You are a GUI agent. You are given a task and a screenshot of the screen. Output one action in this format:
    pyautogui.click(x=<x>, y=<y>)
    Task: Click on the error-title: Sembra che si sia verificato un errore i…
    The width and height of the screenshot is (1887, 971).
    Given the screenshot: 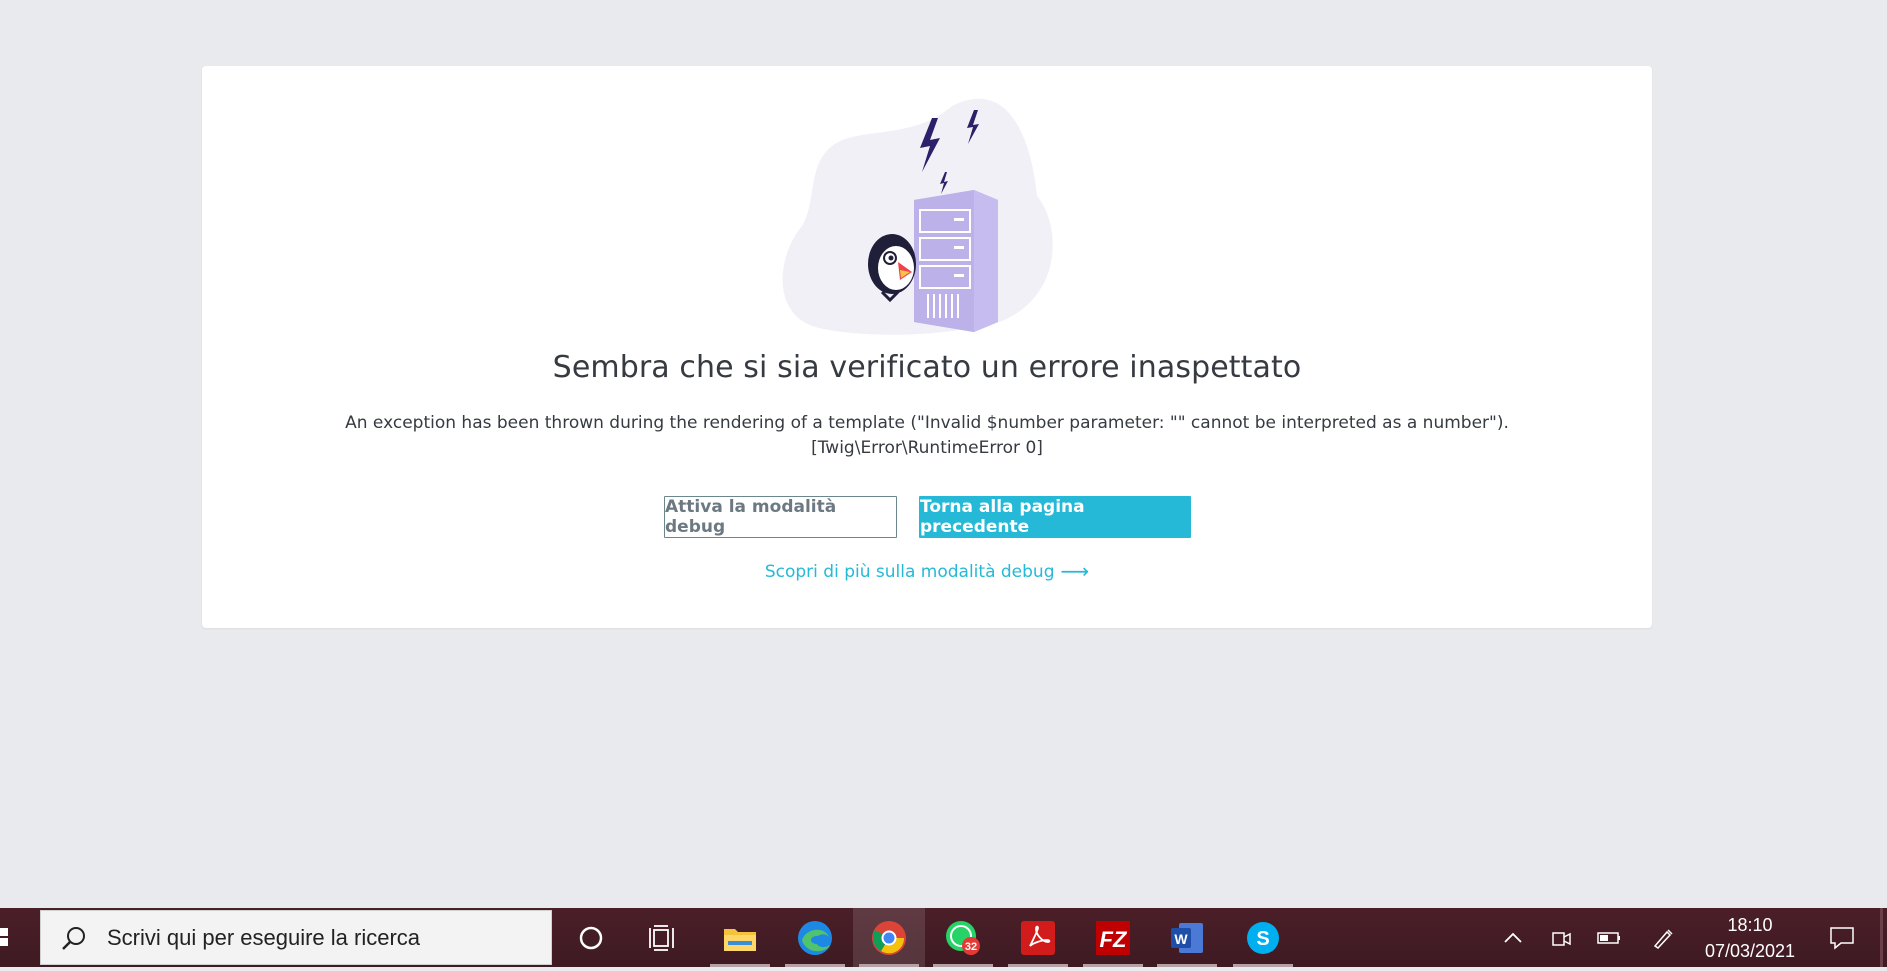 What is the action you would take?
    pyautogui.click(x=927, y=367)
    